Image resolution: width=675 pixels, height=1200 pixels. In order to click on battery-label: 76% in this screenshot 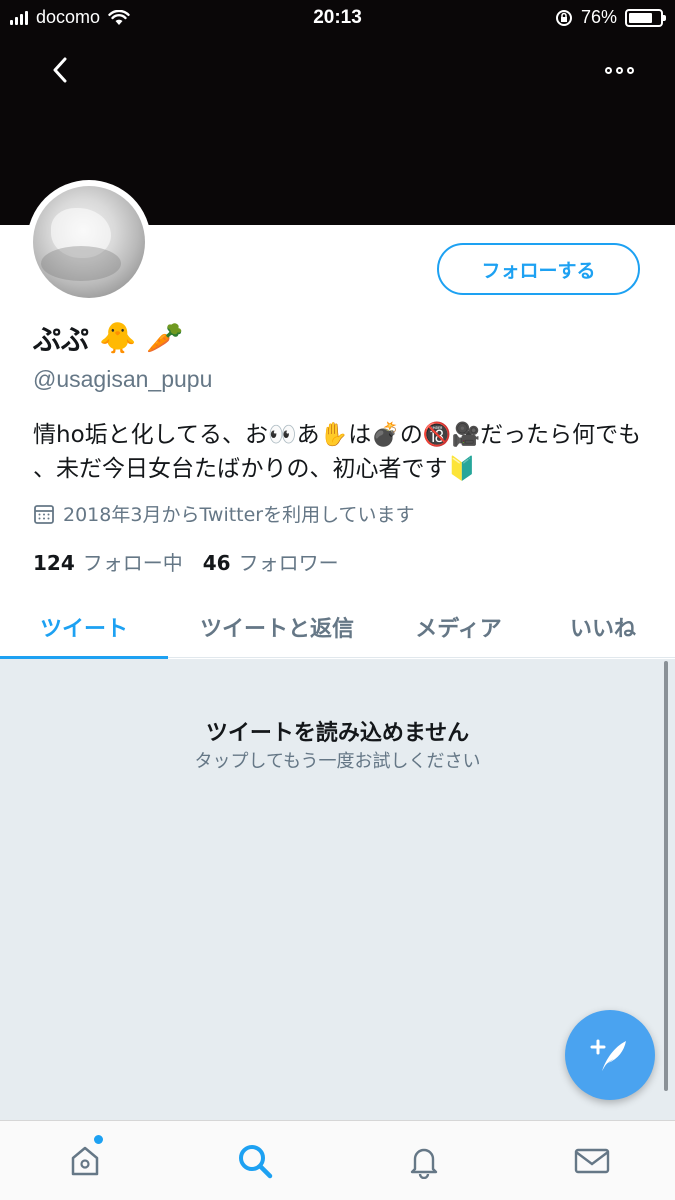, I will do `click(598, 17)`.